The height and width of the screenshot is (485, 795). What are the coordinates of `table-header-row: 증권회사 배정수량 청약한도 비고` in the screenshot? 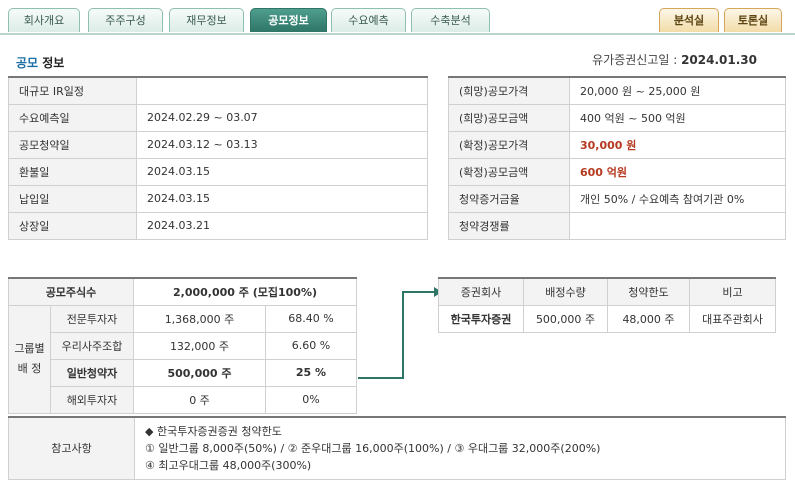 It's located at (607, 291).